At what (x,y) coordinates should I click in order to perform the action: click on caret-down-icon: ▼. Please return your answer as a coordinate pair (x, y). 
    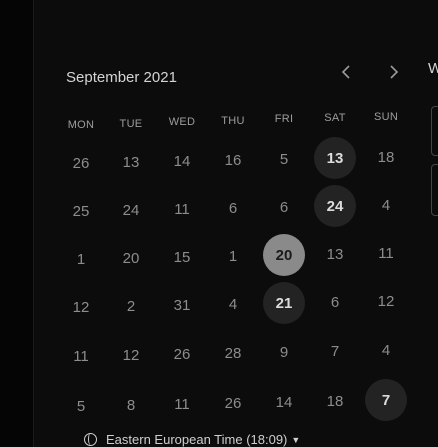
    Looking at the image, I should click on (296, 439).